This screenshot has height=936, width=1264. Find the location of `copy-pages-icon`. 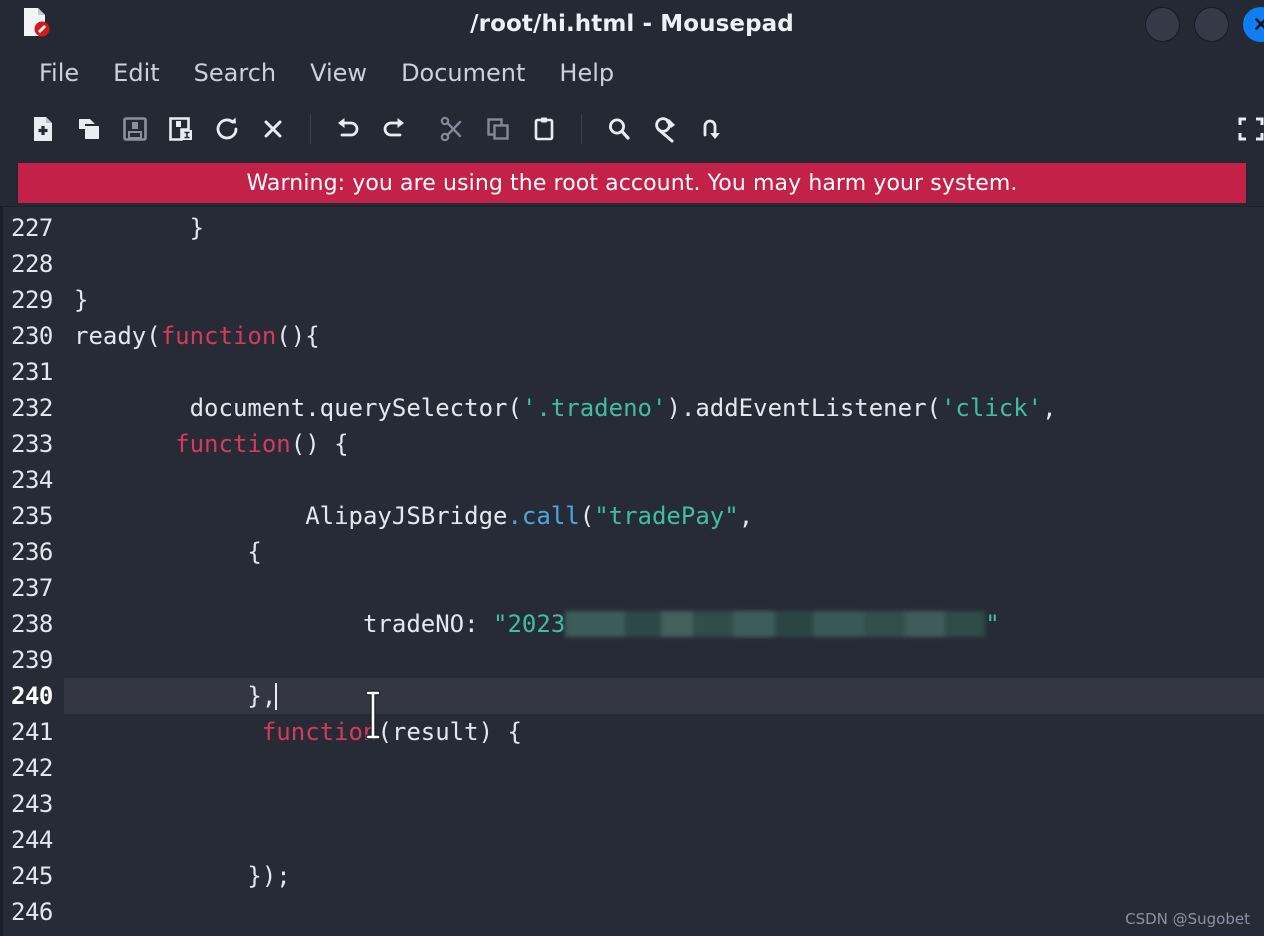

copy-pages-icon is located at coordinates (498, 129).